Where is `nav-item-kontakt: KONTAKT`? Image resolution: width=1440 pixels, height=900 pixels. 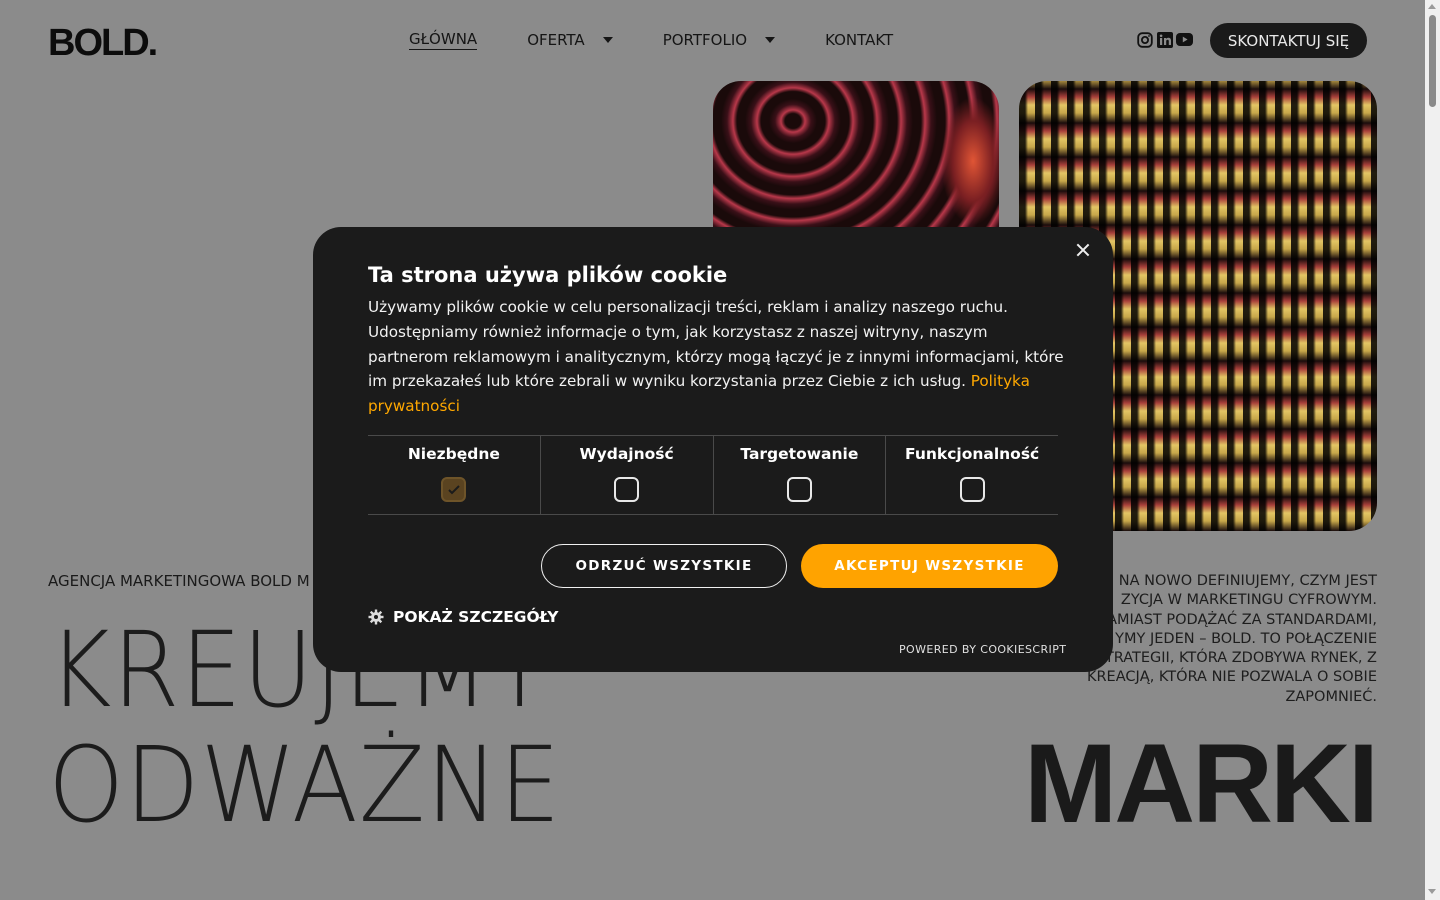
nav-item-kontakt: KONTAKT is located at coordinates (859, 40).